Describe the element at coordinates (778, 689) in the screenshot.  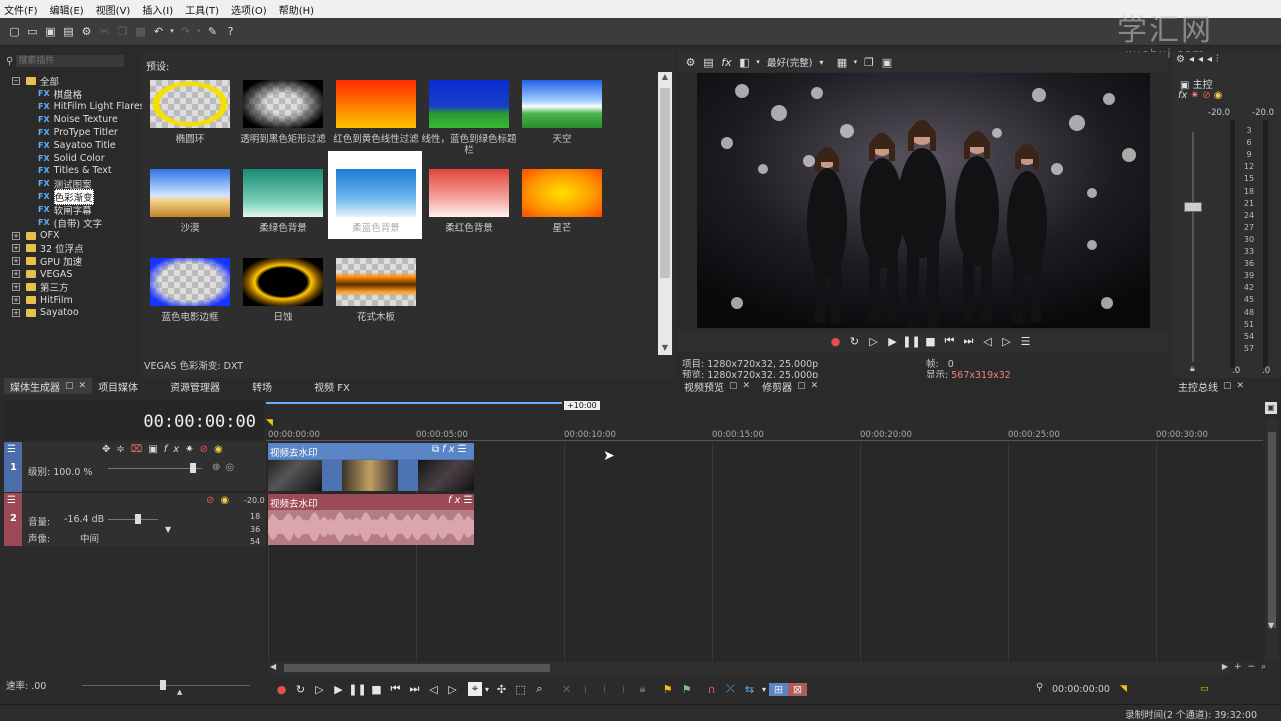
I see `lock-envelopes-icon: ⊞` at that location.